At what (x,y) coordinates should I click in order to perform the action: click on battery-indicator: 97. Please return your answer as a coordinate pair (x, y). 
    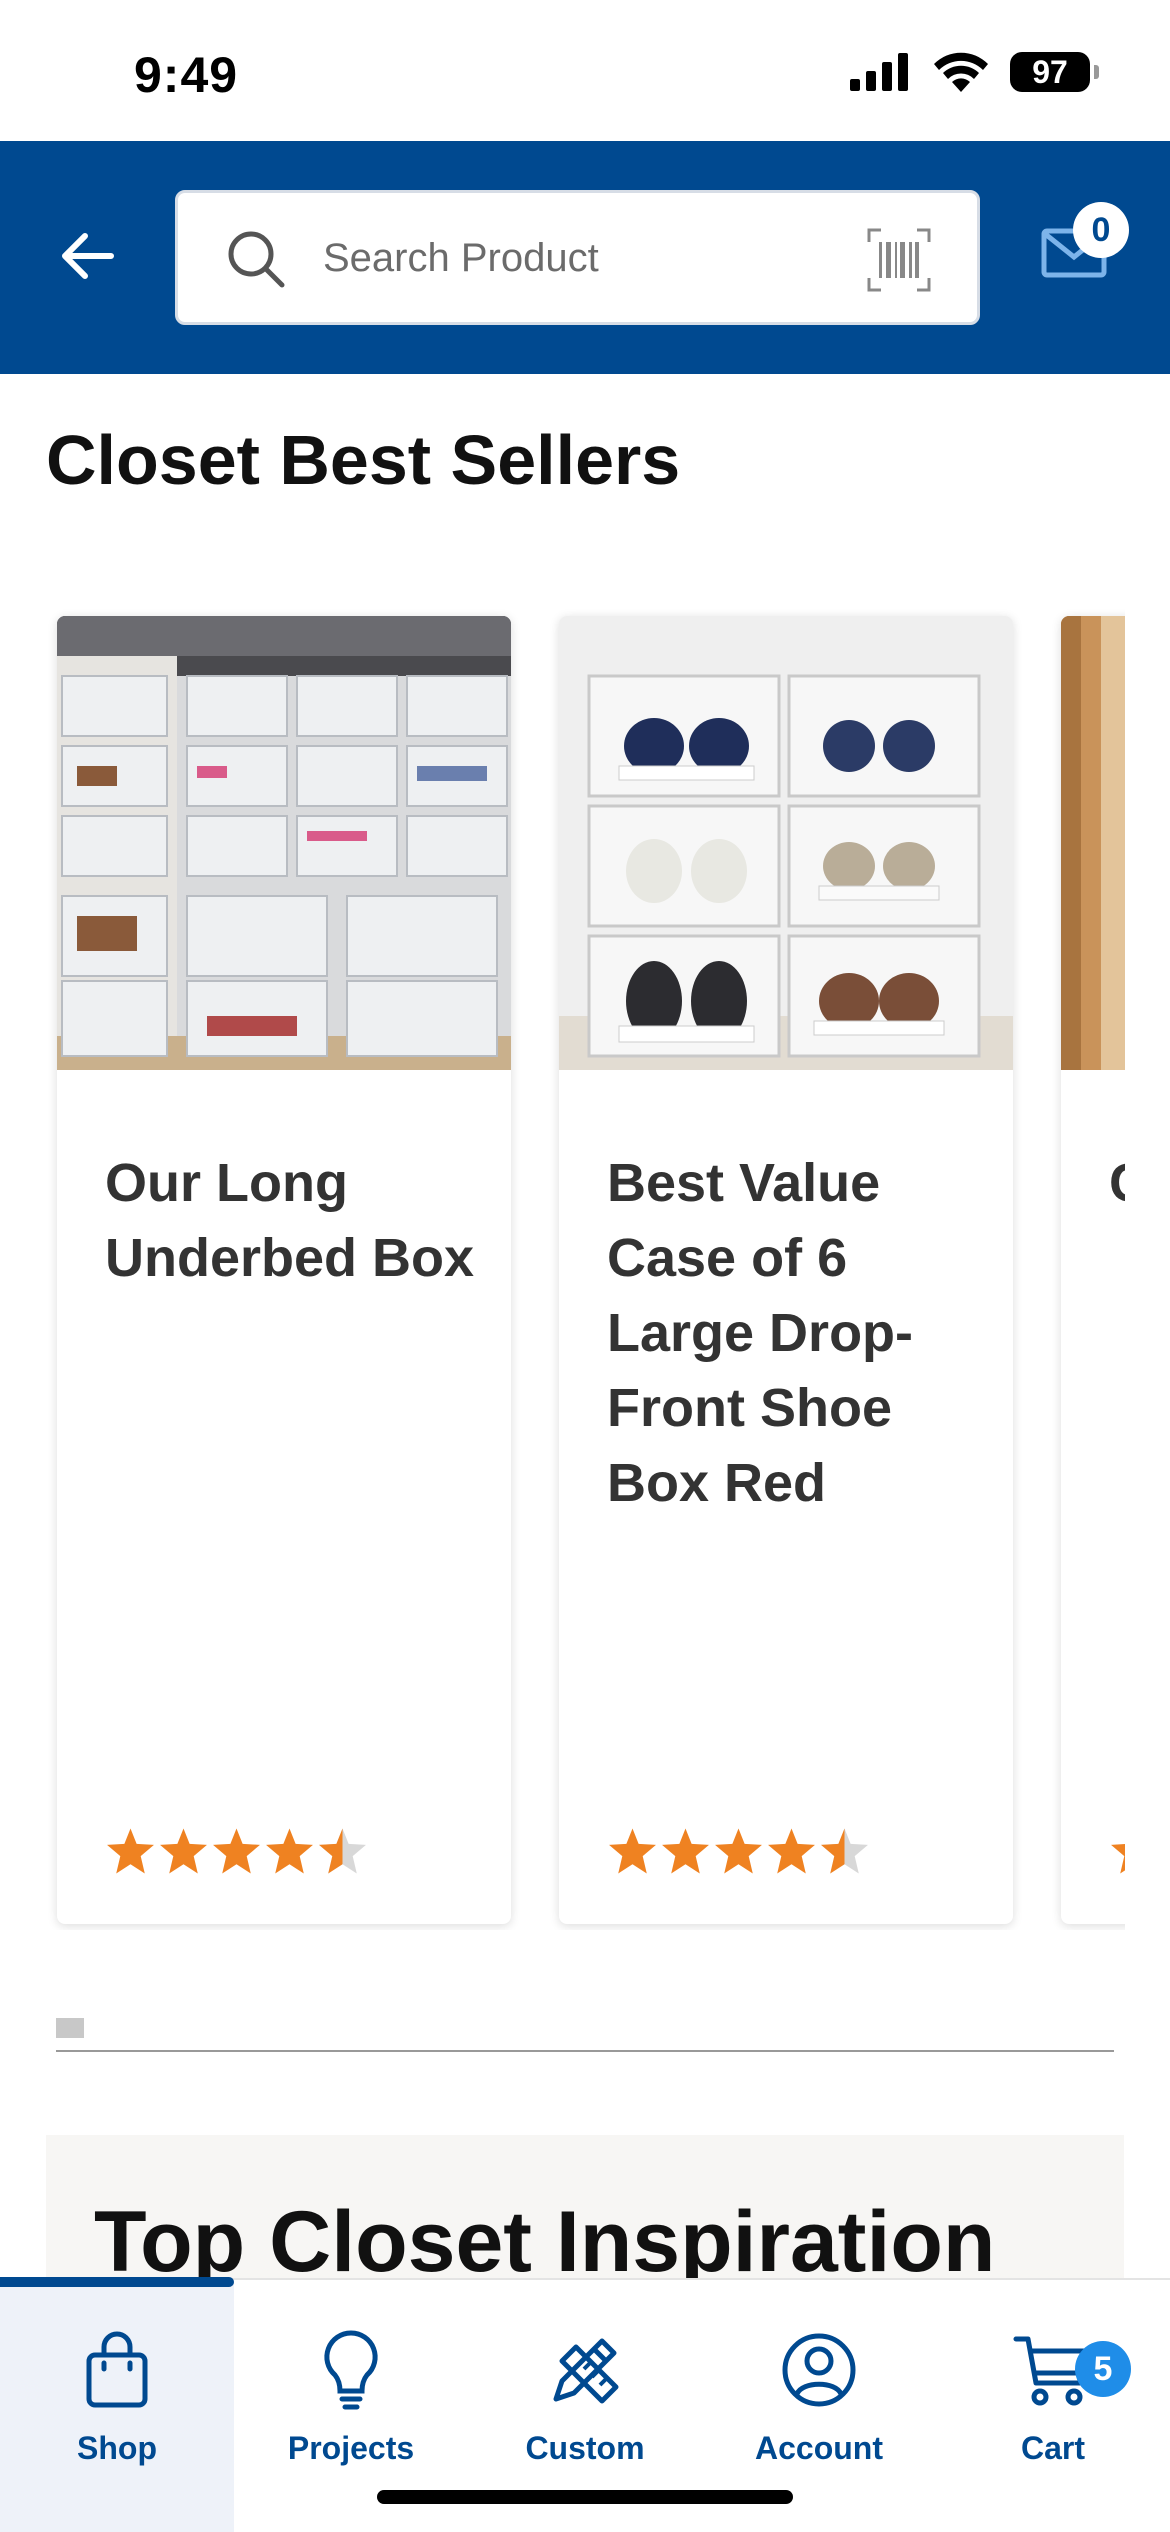
    Looking at the image, I should click on (1054, 72).